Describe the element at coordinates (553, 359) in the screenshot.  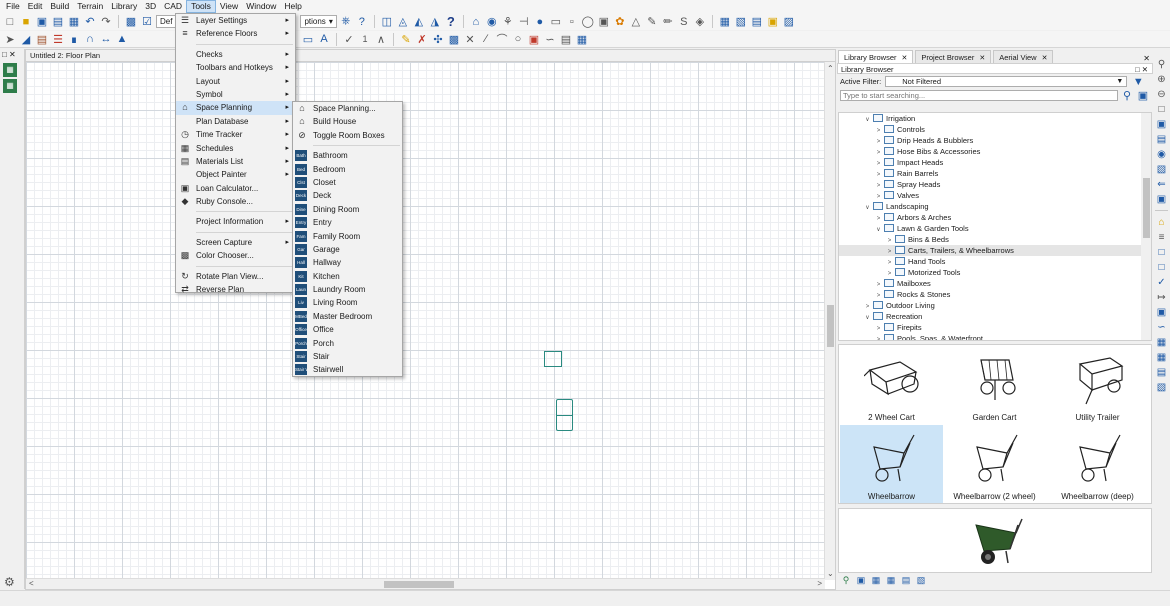
I see `plan-object-square` at that location.